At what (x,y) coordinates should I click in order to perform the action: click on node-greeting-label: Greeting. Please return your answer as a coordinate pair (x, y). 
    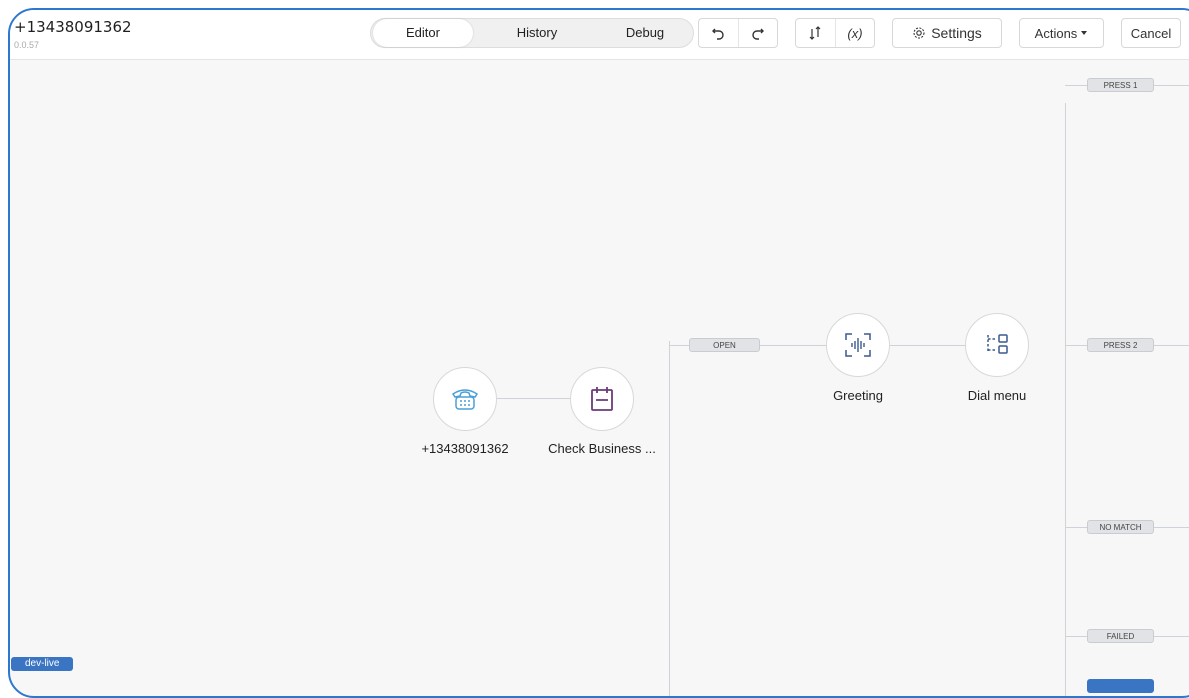
    Looking at the image, I should click on (858, 395).